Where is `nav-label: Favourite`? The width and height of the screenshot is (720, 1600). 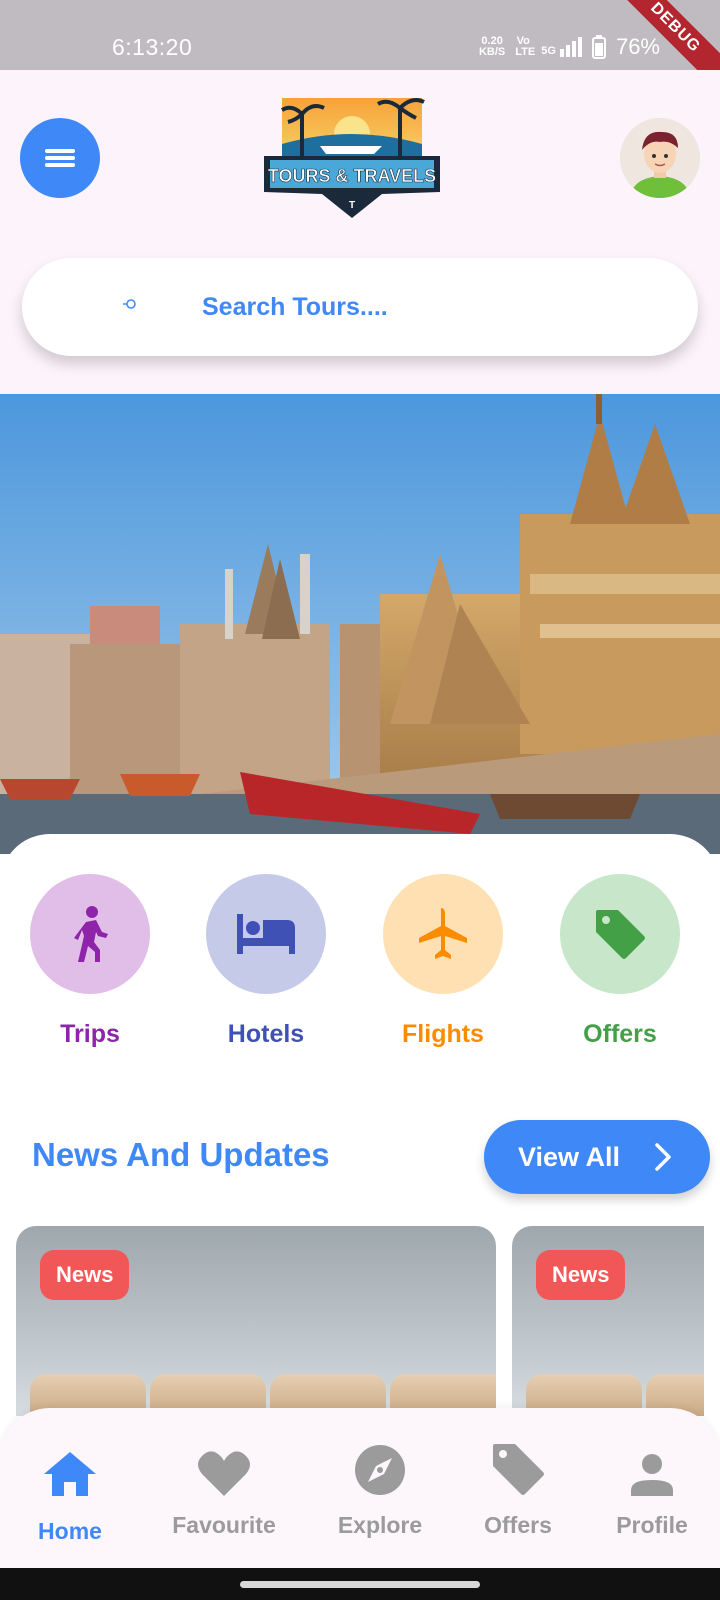
nav-label: Favourite is located at coordinates (224, 1525).